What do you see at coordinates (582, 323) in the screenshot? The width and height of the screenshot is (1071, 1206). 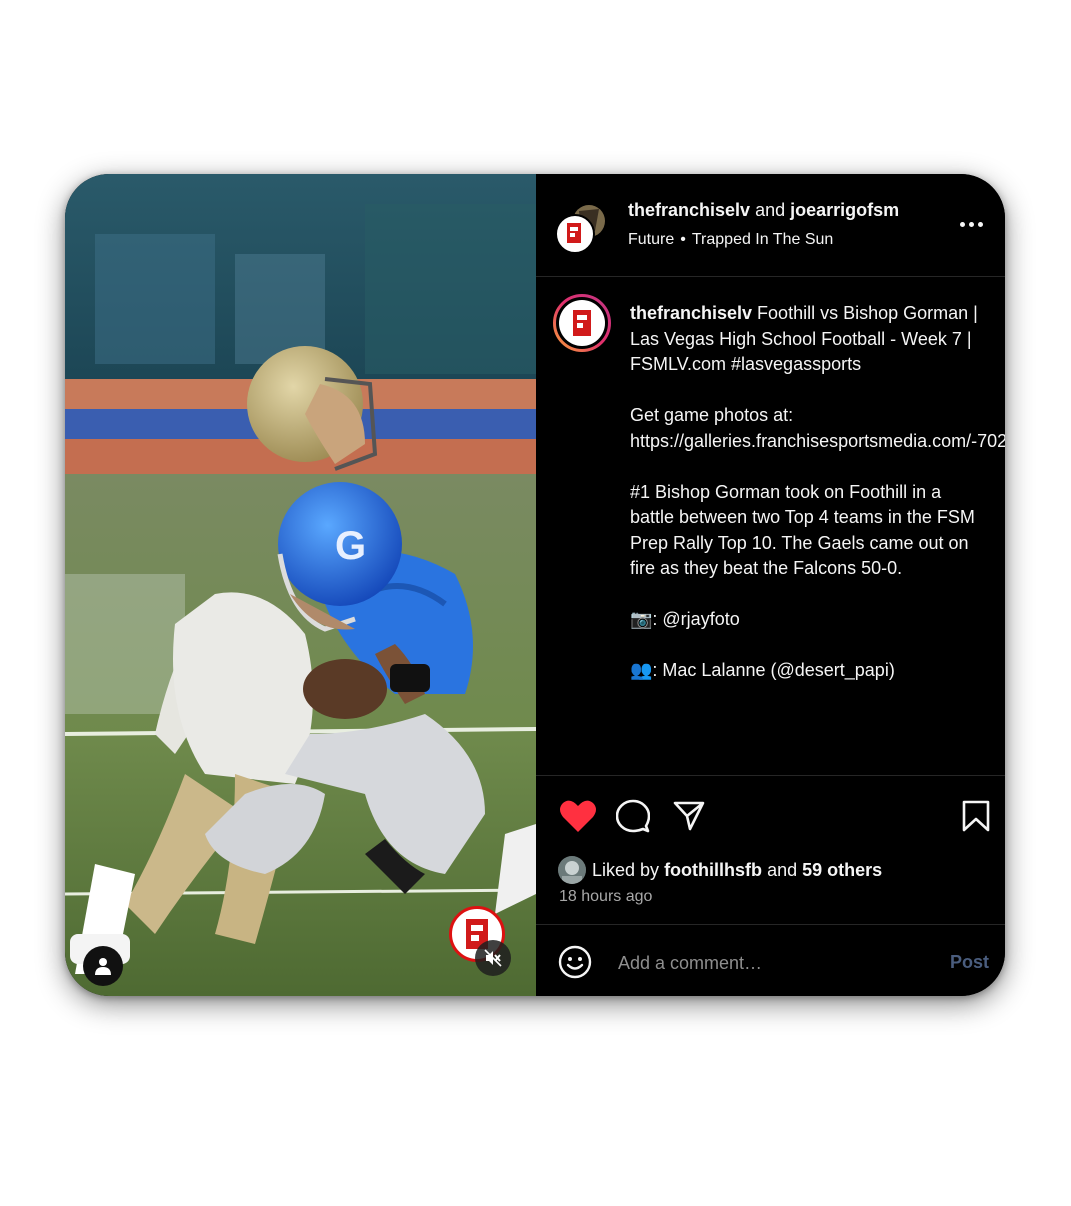 I see `caption-avatar` at bounding box center [582, 323].